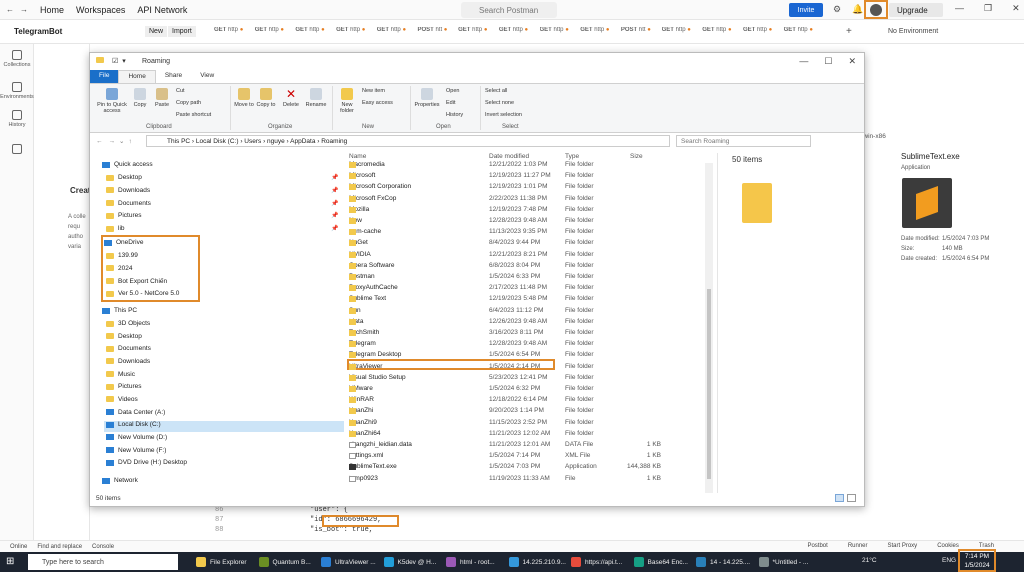 This screenshot has height=572, width=1024. Describe the element at coordinates (146, 462) in the screenshot. I see `nav-item: DVD Drive (H:) Desktop` at that location.